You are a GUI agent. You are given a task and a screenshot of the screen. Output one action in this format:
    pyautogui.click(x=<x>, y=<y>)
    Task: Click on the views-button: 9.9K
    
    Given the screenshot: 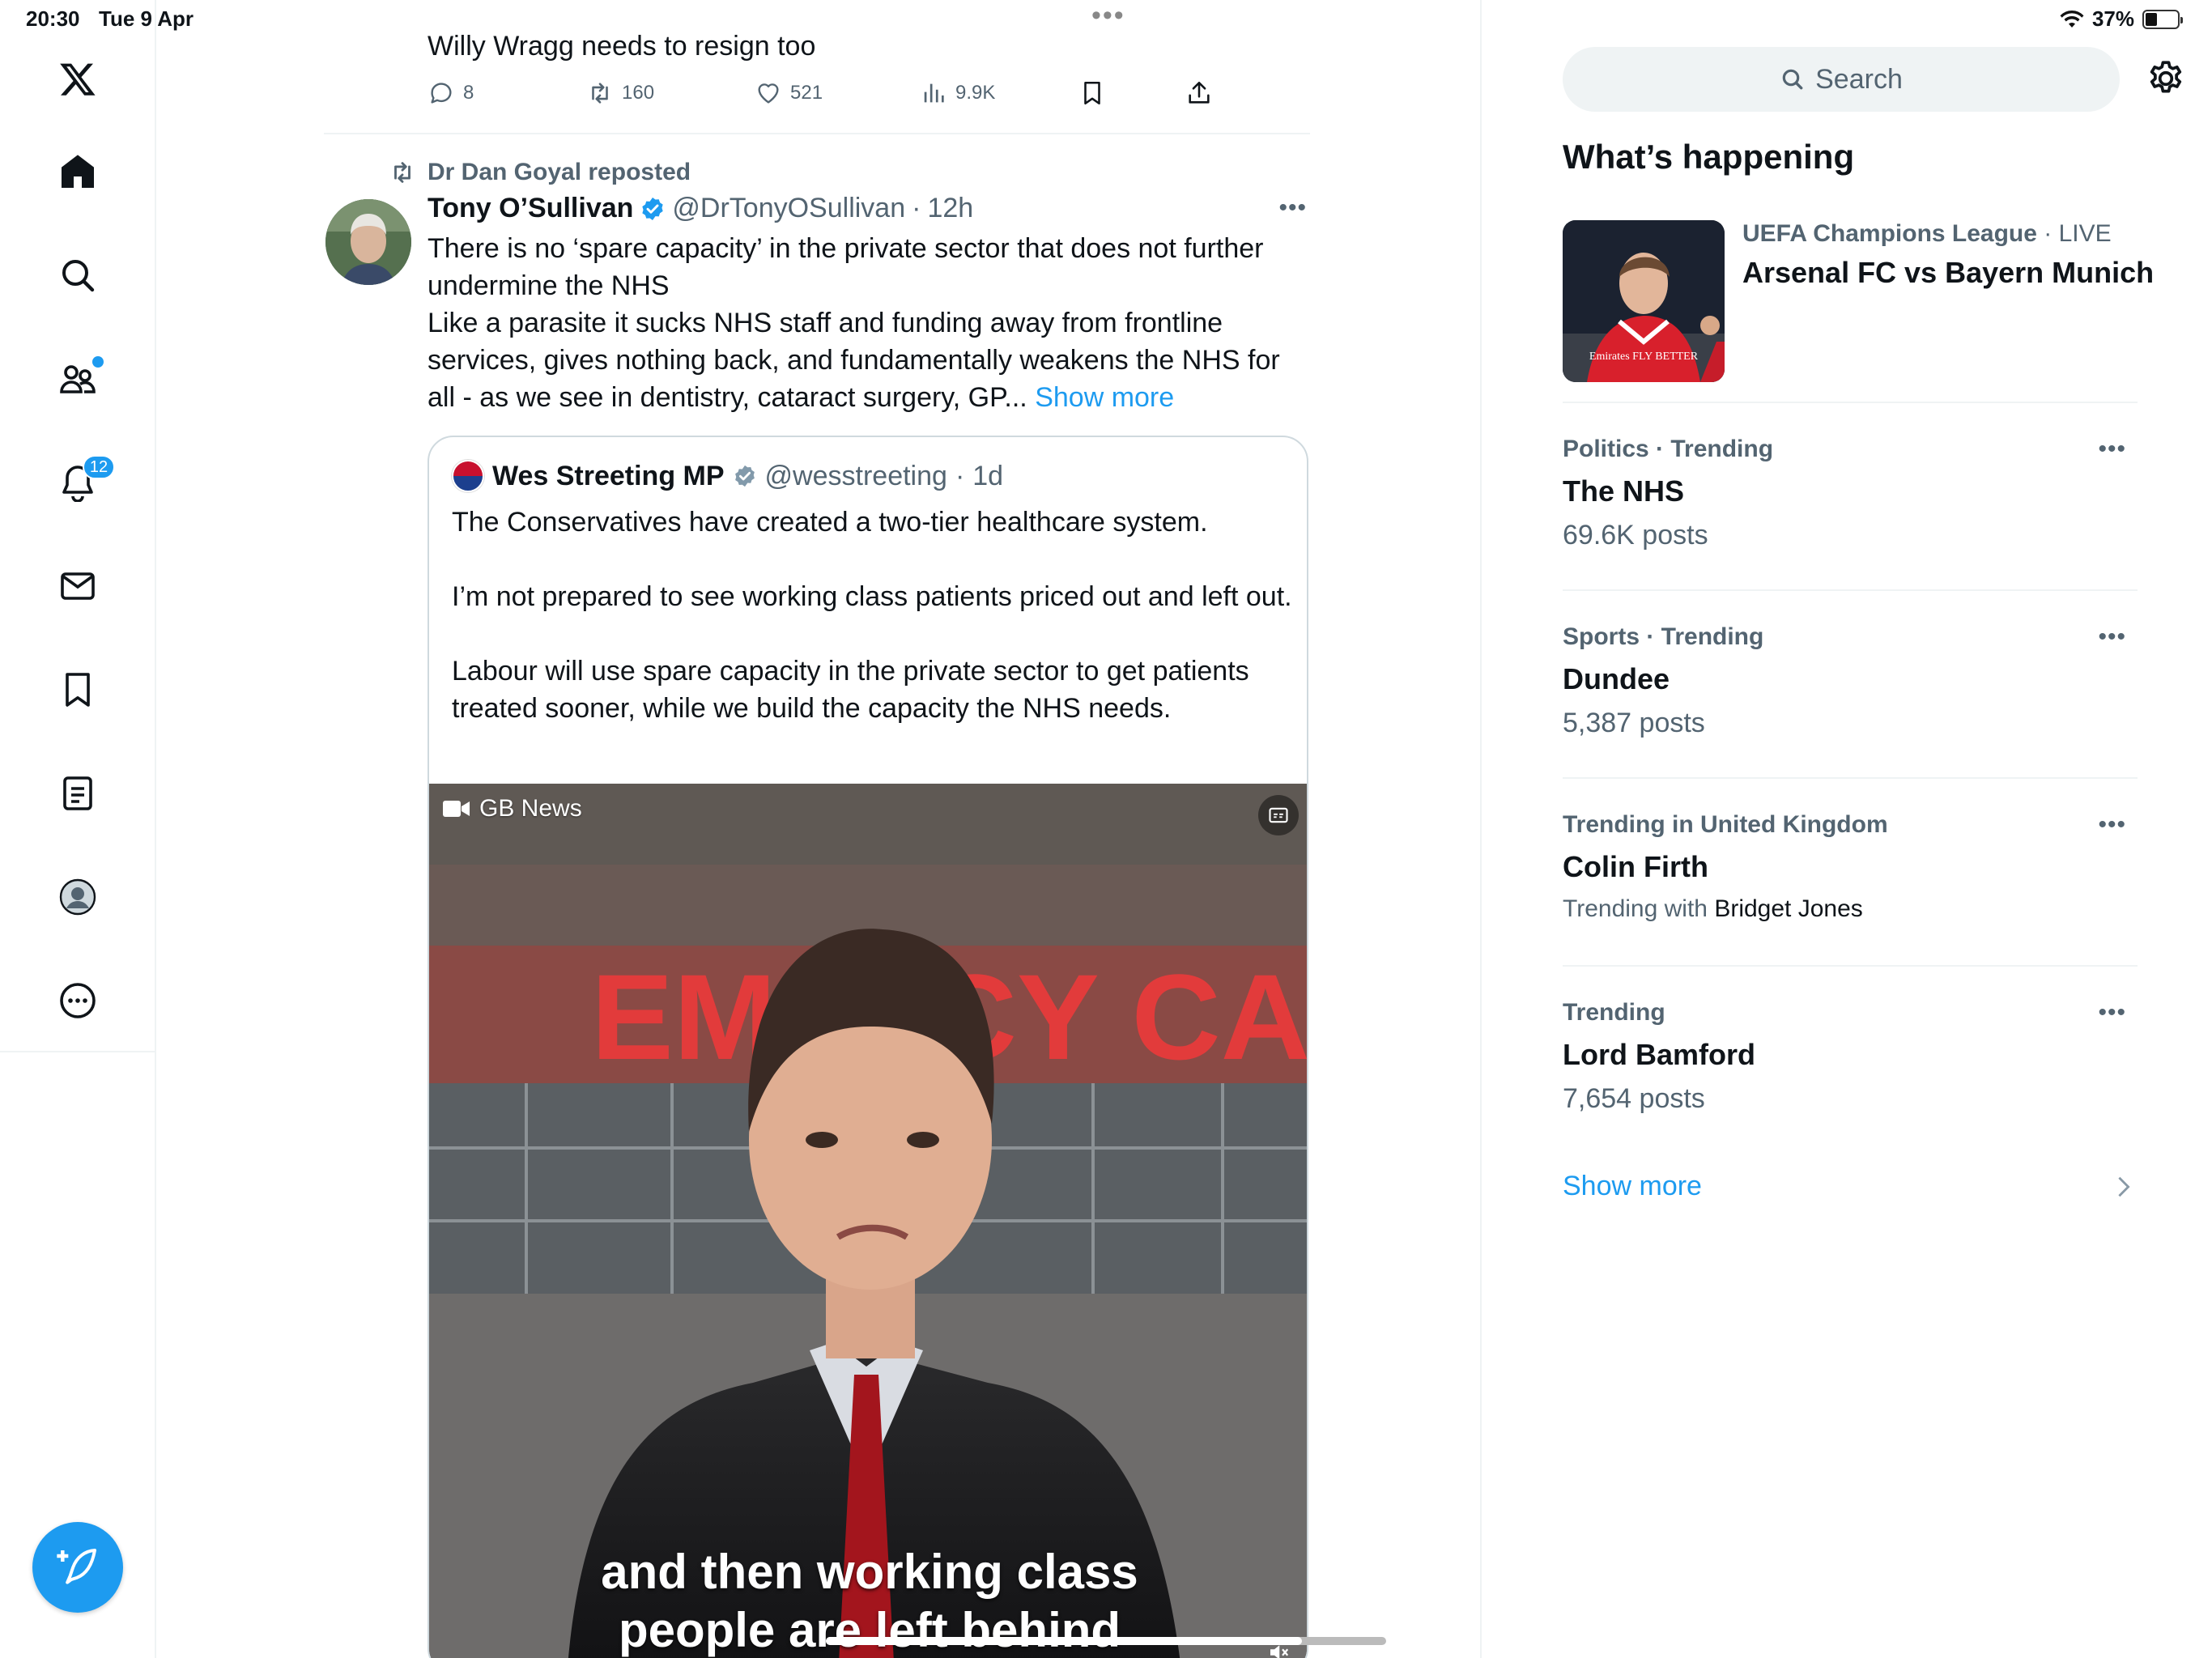 What is the action you would take?
    pyautogui.click(x=958, y=93)
    